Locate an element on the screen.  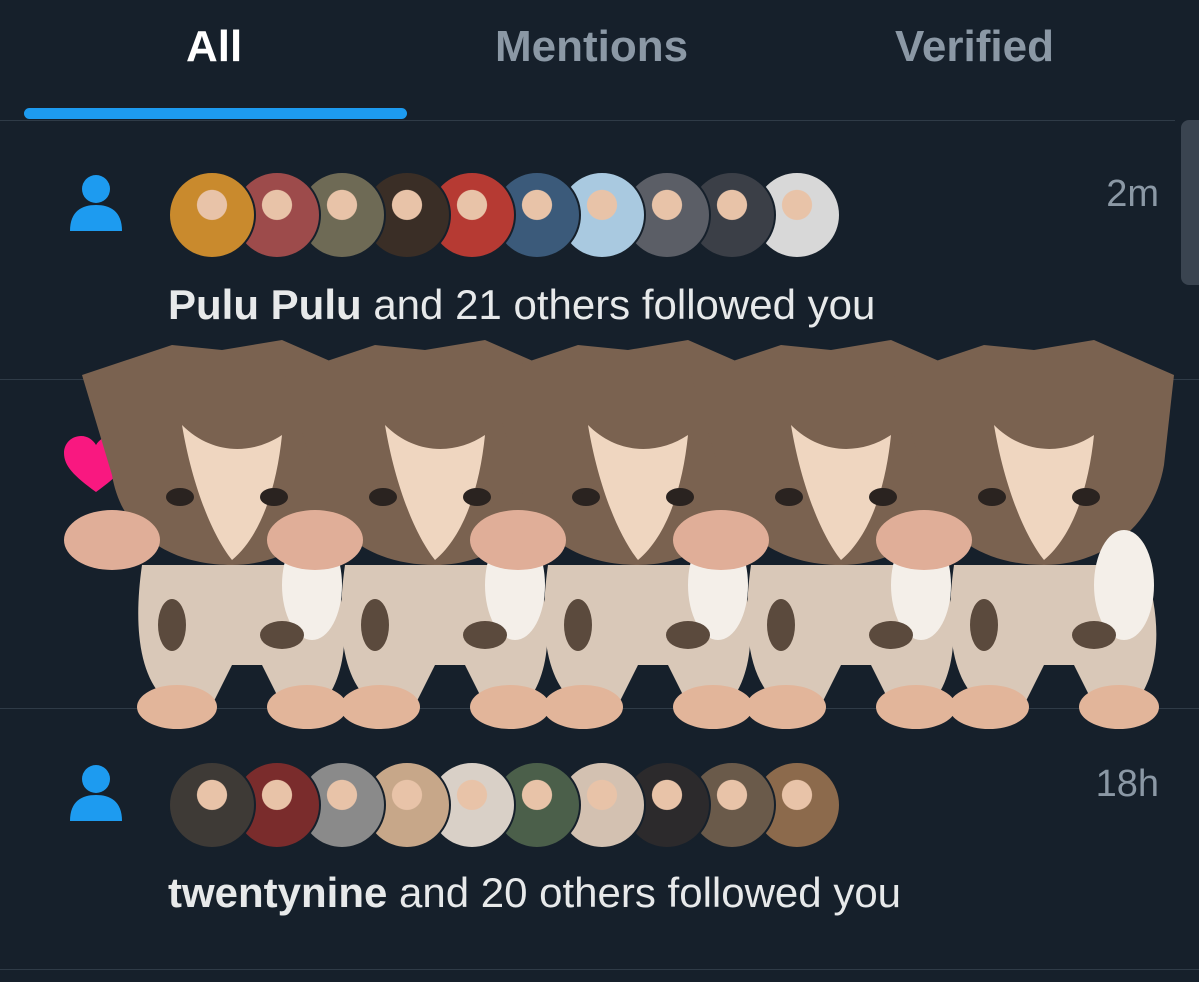
notification-message: and 21 others followed you is located at coordinates (618, 304).